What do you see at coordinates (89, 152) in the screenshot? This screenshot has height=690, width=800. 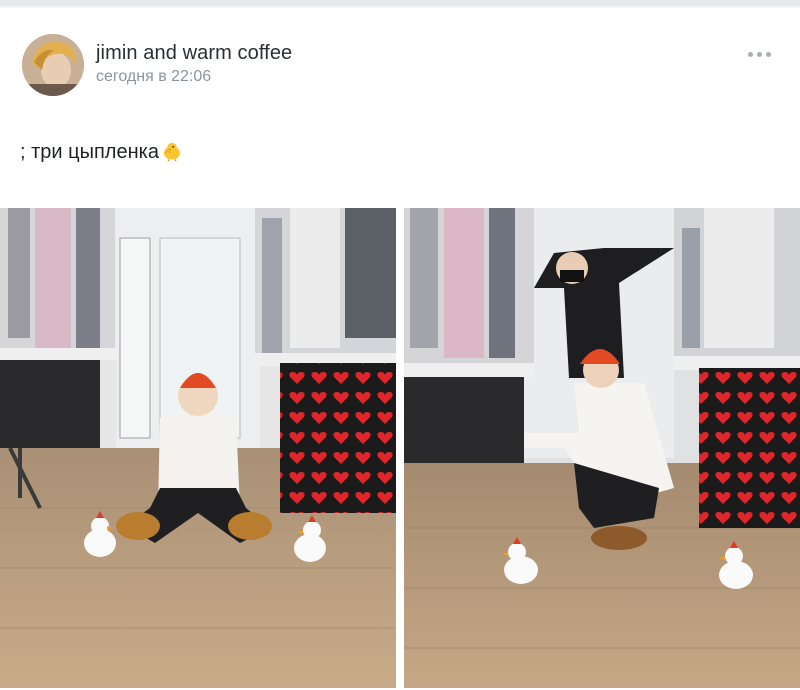 I see `post-text: ; три цыпленка` at bounding box center [89, 152].